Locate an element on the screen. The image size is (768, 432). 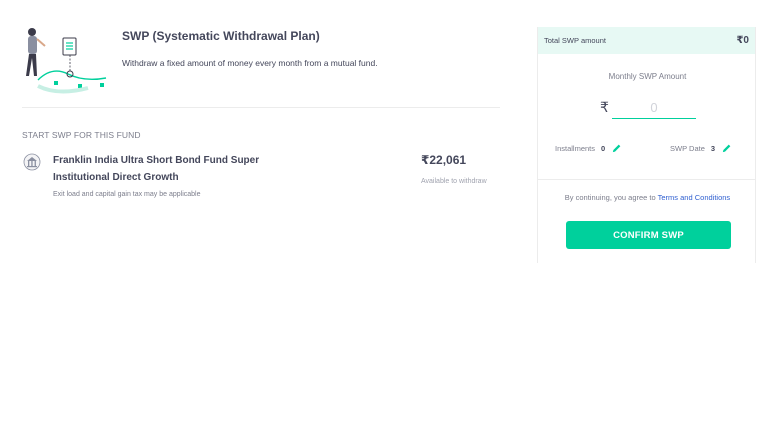
installments-label: Installments is located at coordinates (575, 148).